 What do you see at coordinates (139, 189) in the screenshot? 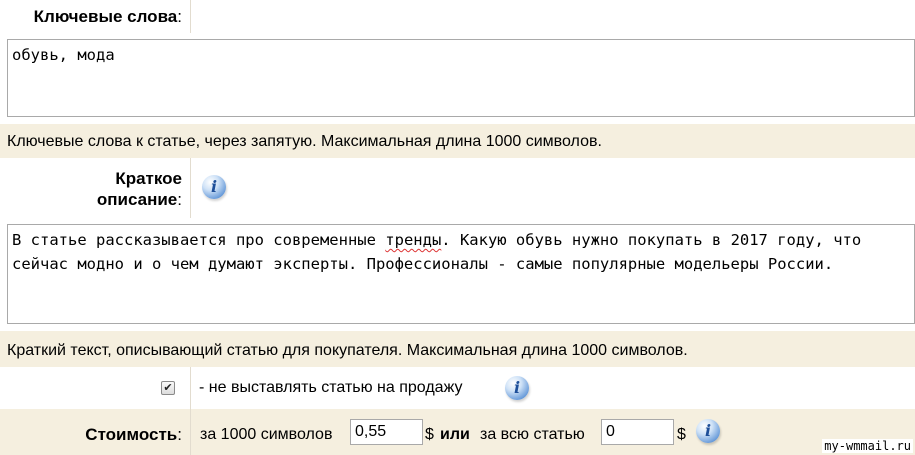
I see `description-label: Краткое описание:` at bounding box center [139, 189].